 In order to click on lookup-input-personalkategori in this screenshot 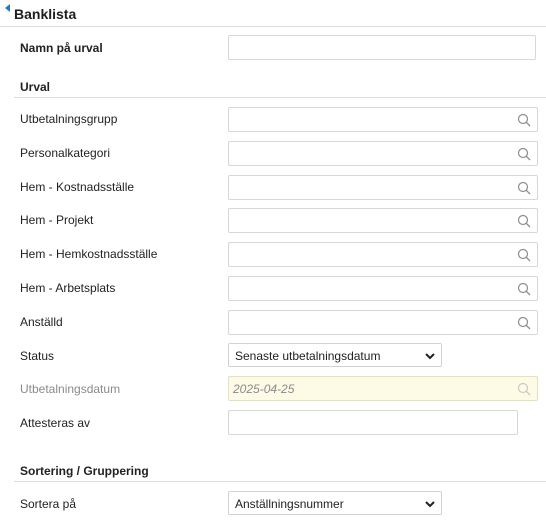, I will do `click(383, 153)`.